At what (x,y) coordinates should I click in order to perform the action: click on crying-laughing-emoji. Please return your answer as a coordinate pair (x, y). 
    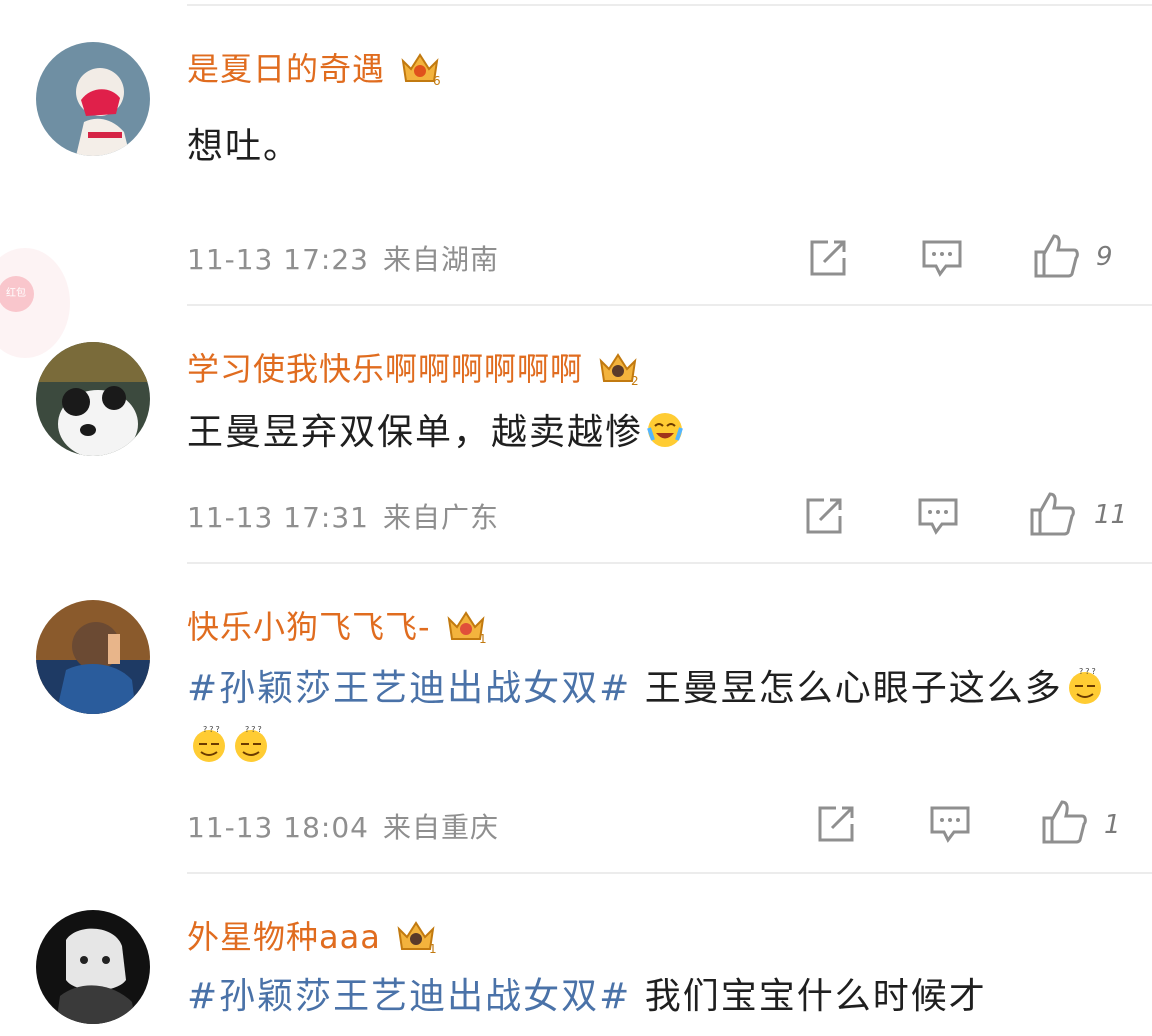
    Looking at the image, I should click on (665, 430).